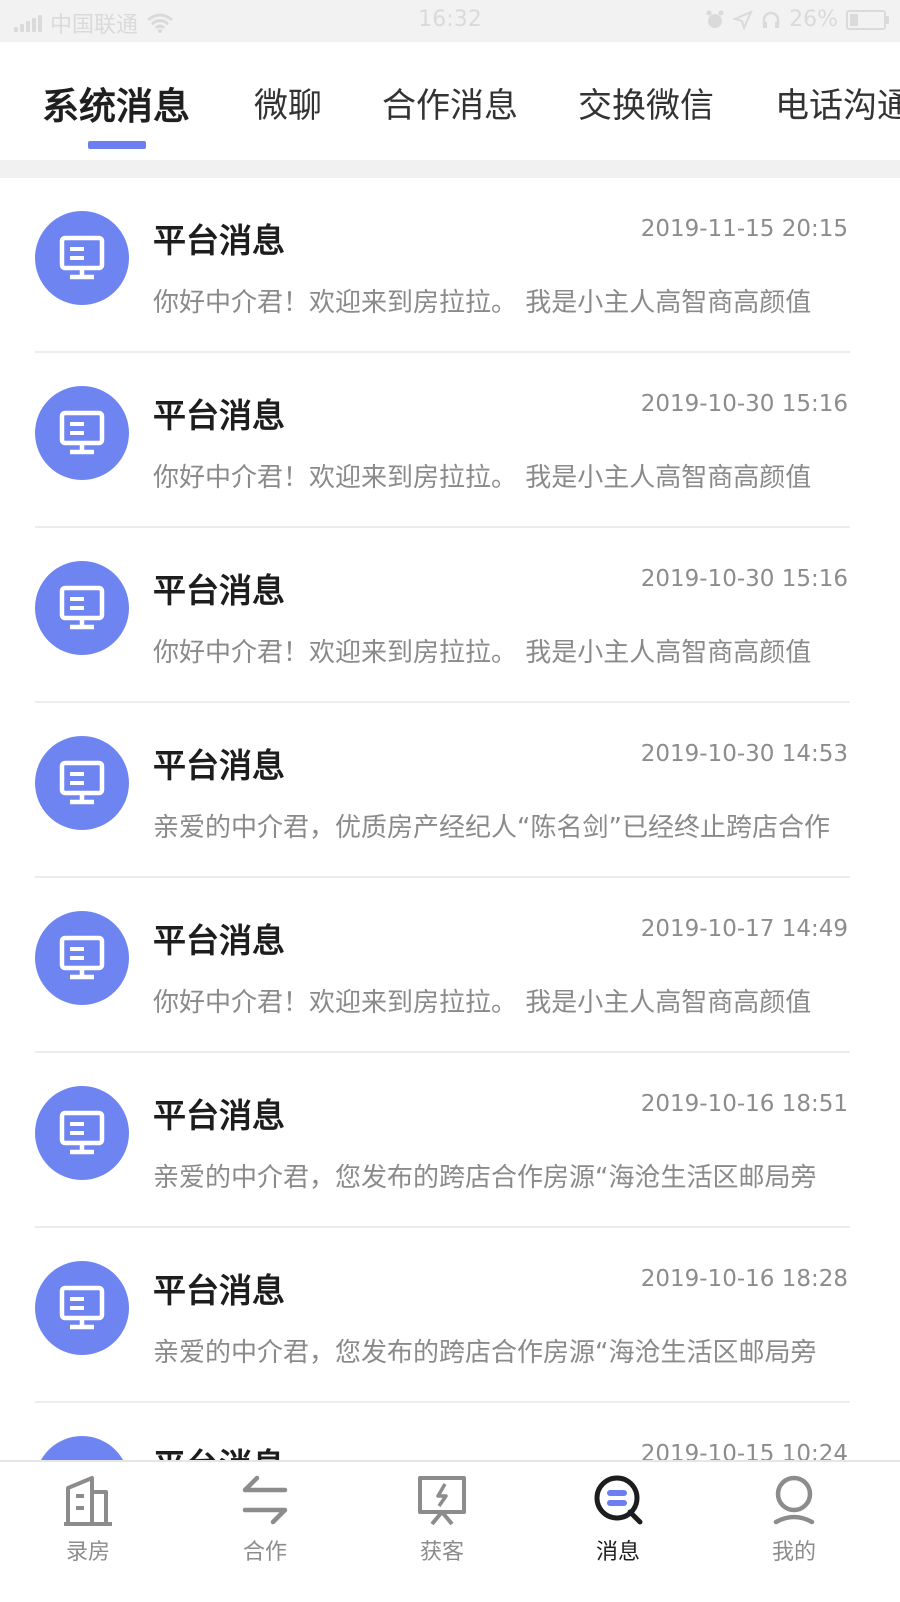 The width and height of the screenshot is (900, 1602). What do you see at coordinates (441, 1552) in the screenshot?
I see `nav-label: 获客` at bounding box center [441, 1552].